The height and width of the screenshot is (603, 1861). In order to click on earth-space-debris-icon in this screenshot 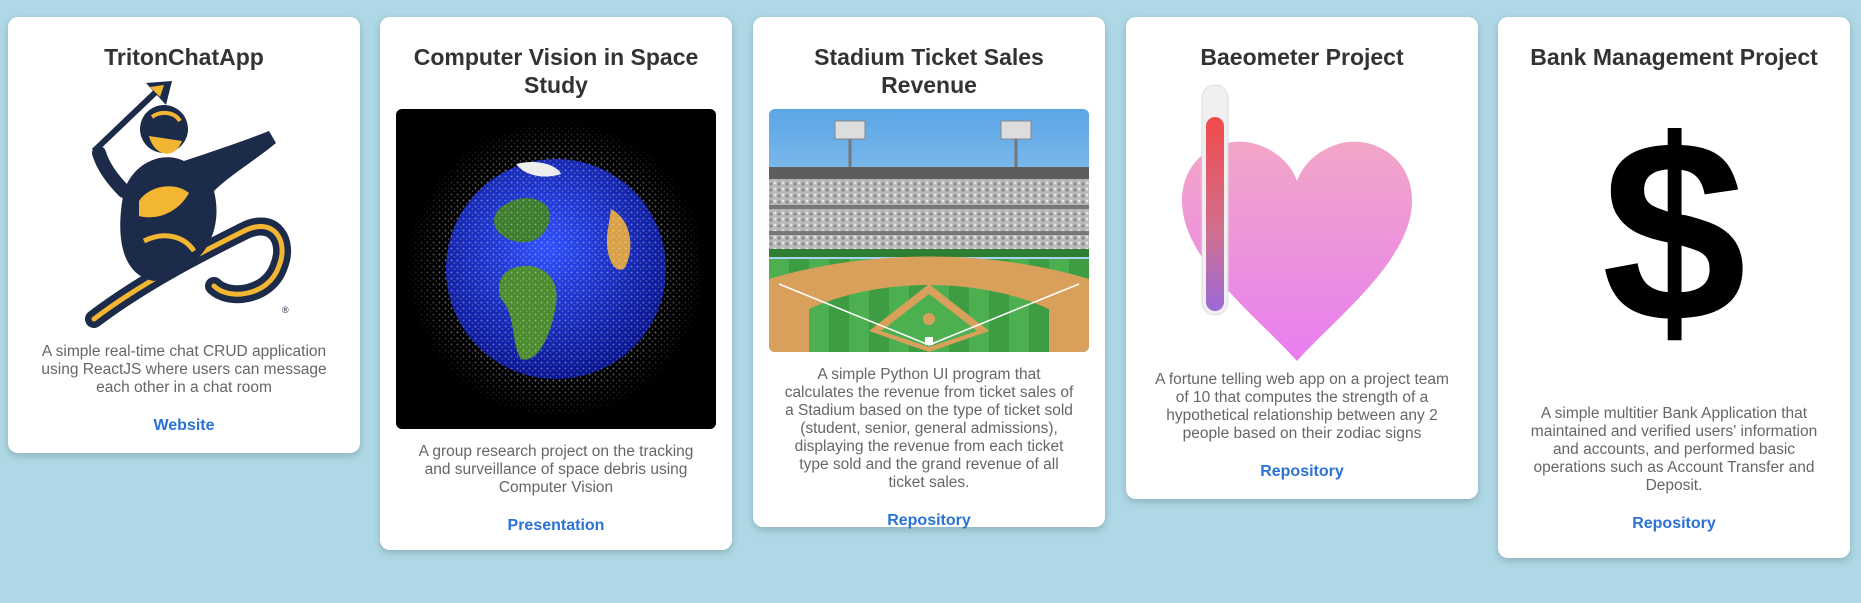, I will do `click(556, 269)`.